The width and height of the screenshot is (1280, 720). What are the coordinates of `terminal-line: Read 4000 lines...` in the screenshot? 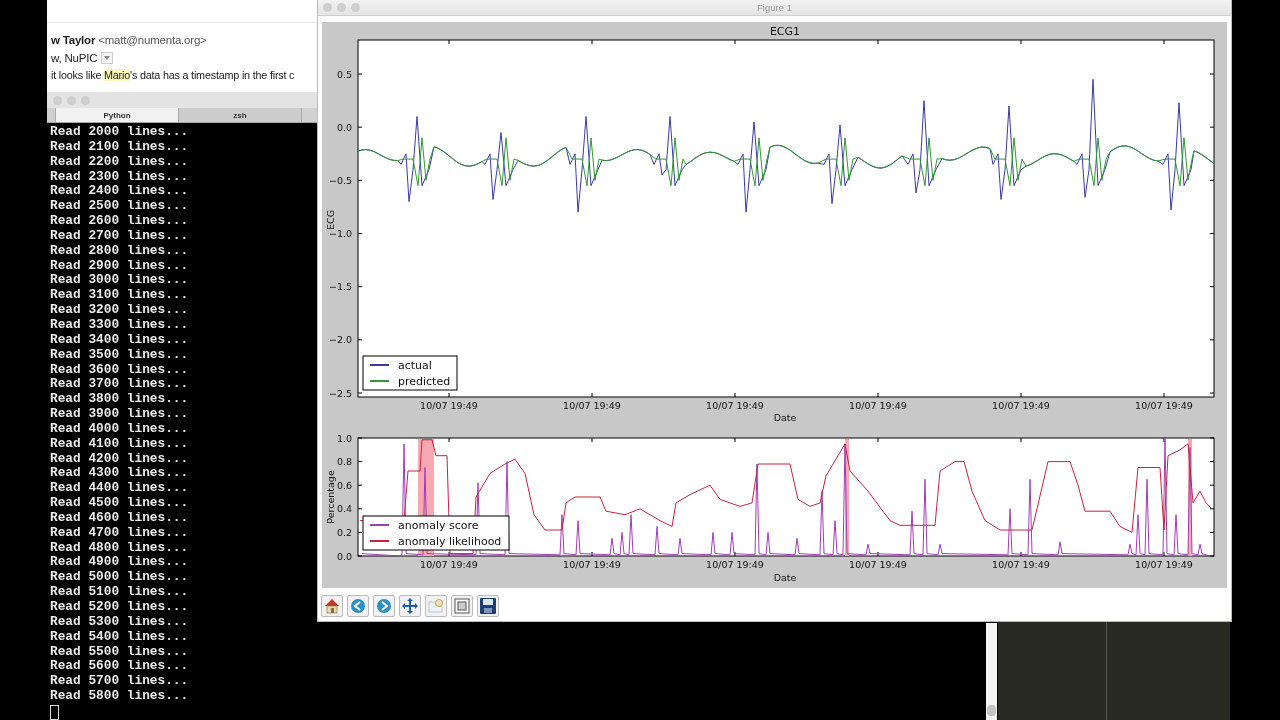 It's located at (119, 429).